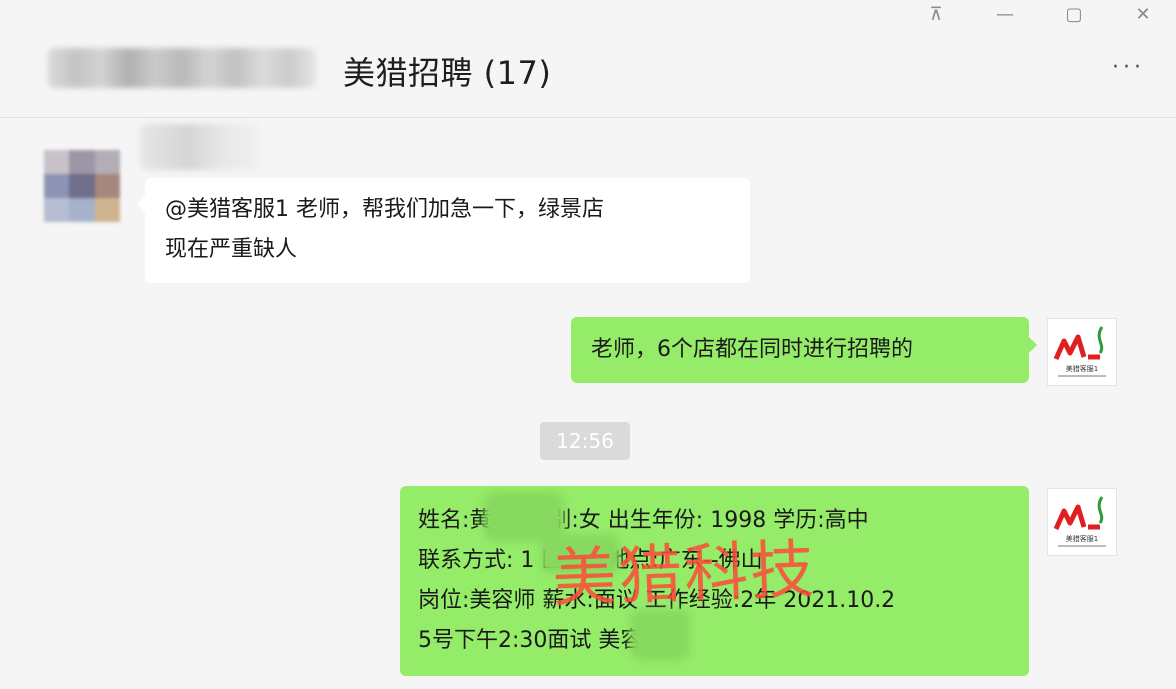 This screenshot has width=1176, height=689. I want to click on chat-title: 美猎招聘 (17), so click(447, 73).